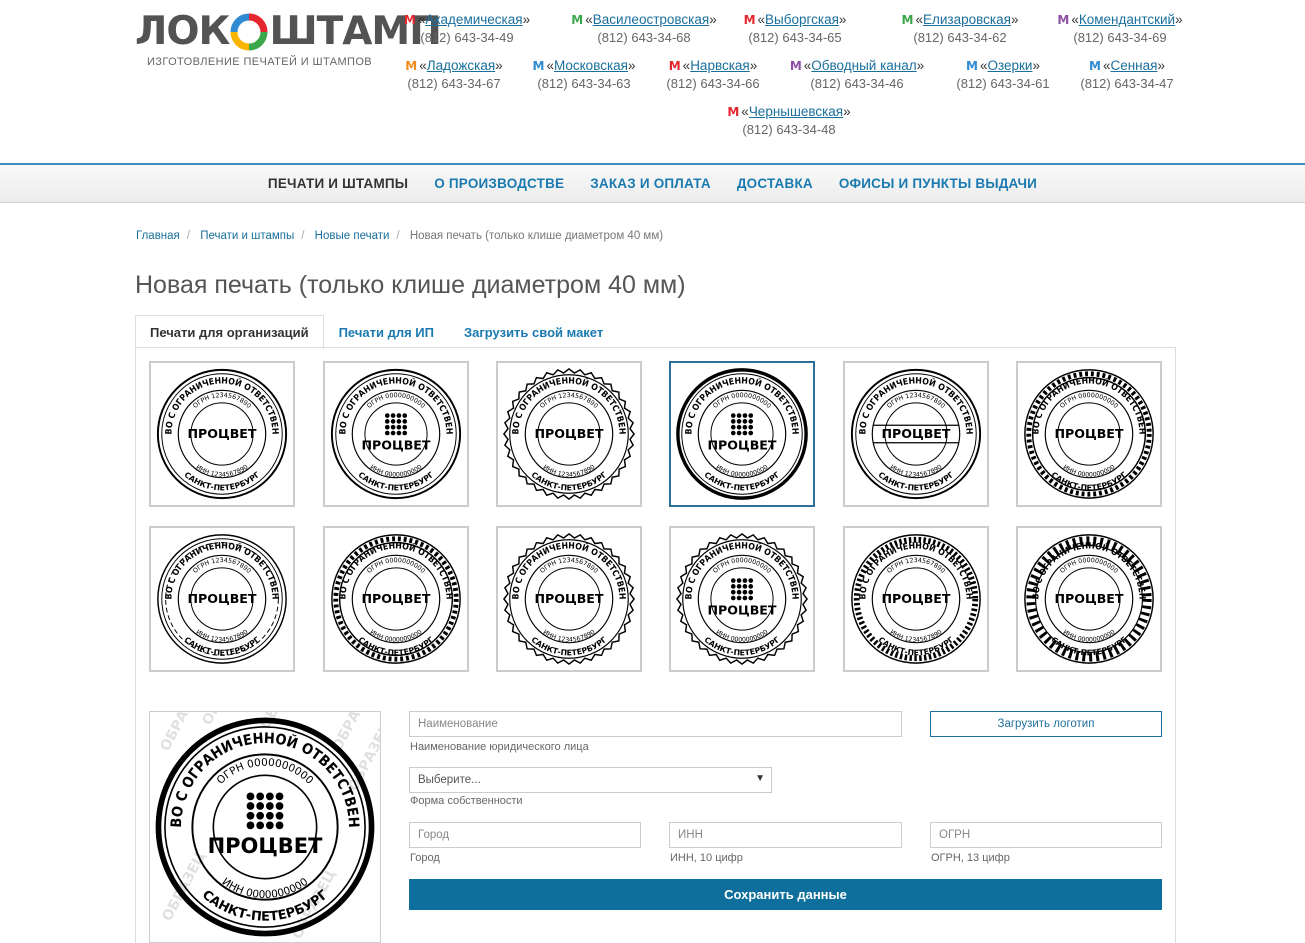 The width and height of the screenshot is (1305, 943). I want to click on nav-offices: ОФИСЫ И ПУНКТЫ ВЫДАЧИ, so click(938, 183).